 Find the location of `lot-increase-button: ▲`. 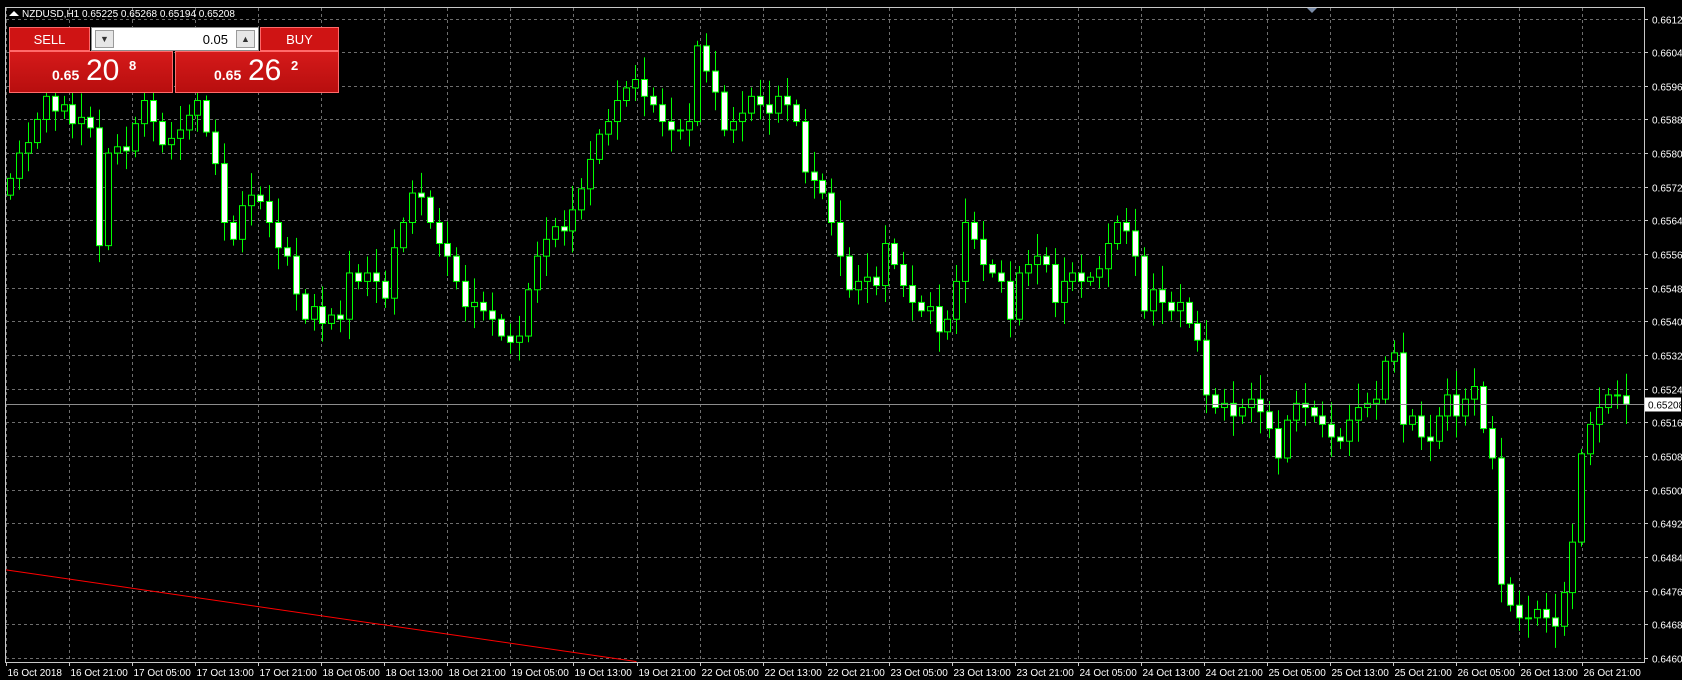

lot-increase-button: ▲ is located at coordinates (245, 39).